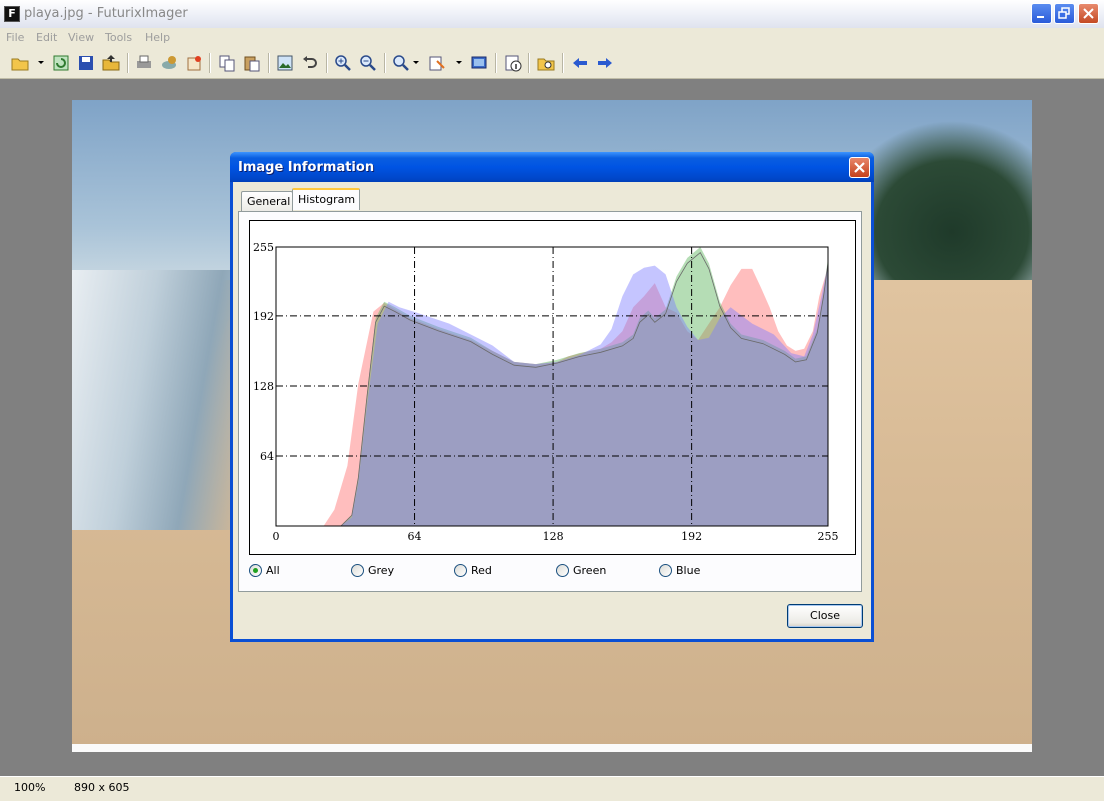  What do you see at coordinates (691, 536) in the screenshot?
I see `x-tick-label-3: 192` at bounding box center [691, 536].